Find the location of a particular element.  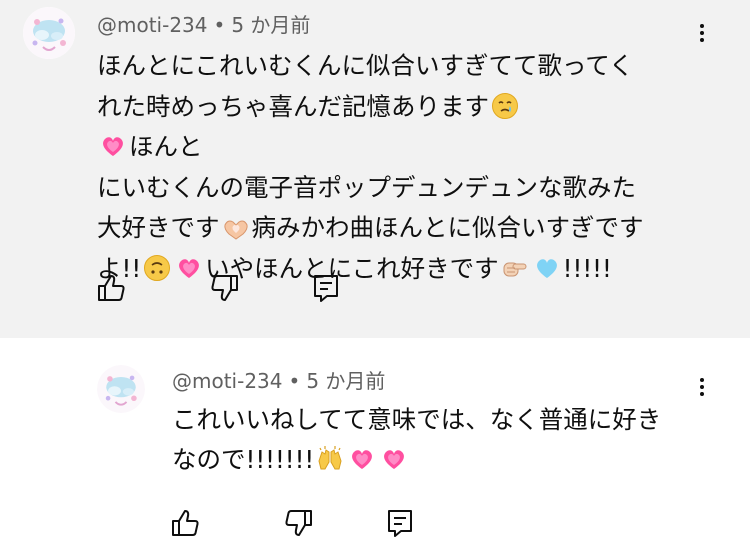

crying-face-emoji is located at coordinates (505, 106).